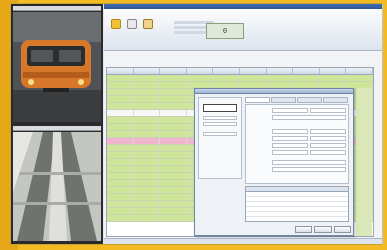 Image resolution: width=387 pixels, height=250 pixels. Describe the element at coordinates (364, 162) in the screenshot. I see `right-status-panel` at that location.